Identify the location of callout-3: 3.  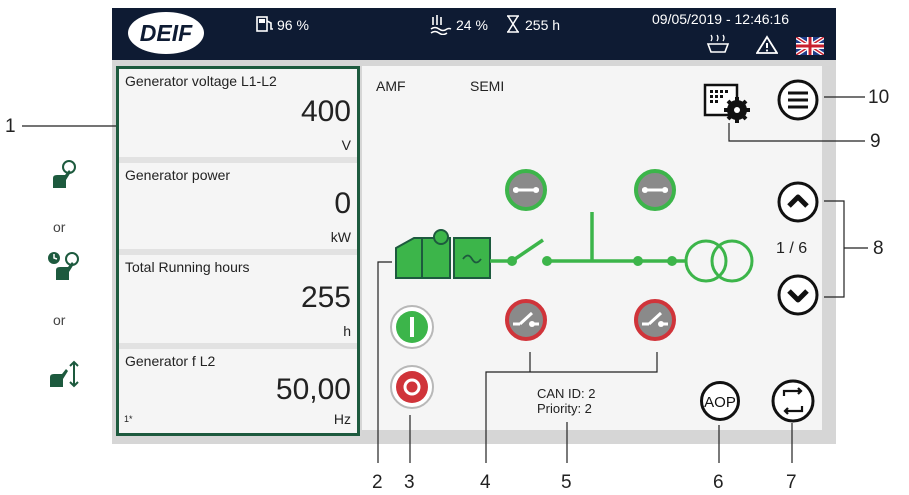
(409, 482).